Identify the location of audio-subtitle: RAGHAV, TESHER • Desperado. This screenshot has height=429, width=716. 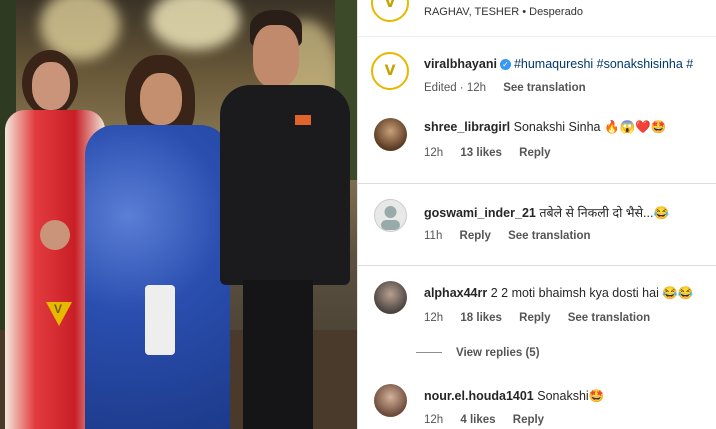
(503, 12).